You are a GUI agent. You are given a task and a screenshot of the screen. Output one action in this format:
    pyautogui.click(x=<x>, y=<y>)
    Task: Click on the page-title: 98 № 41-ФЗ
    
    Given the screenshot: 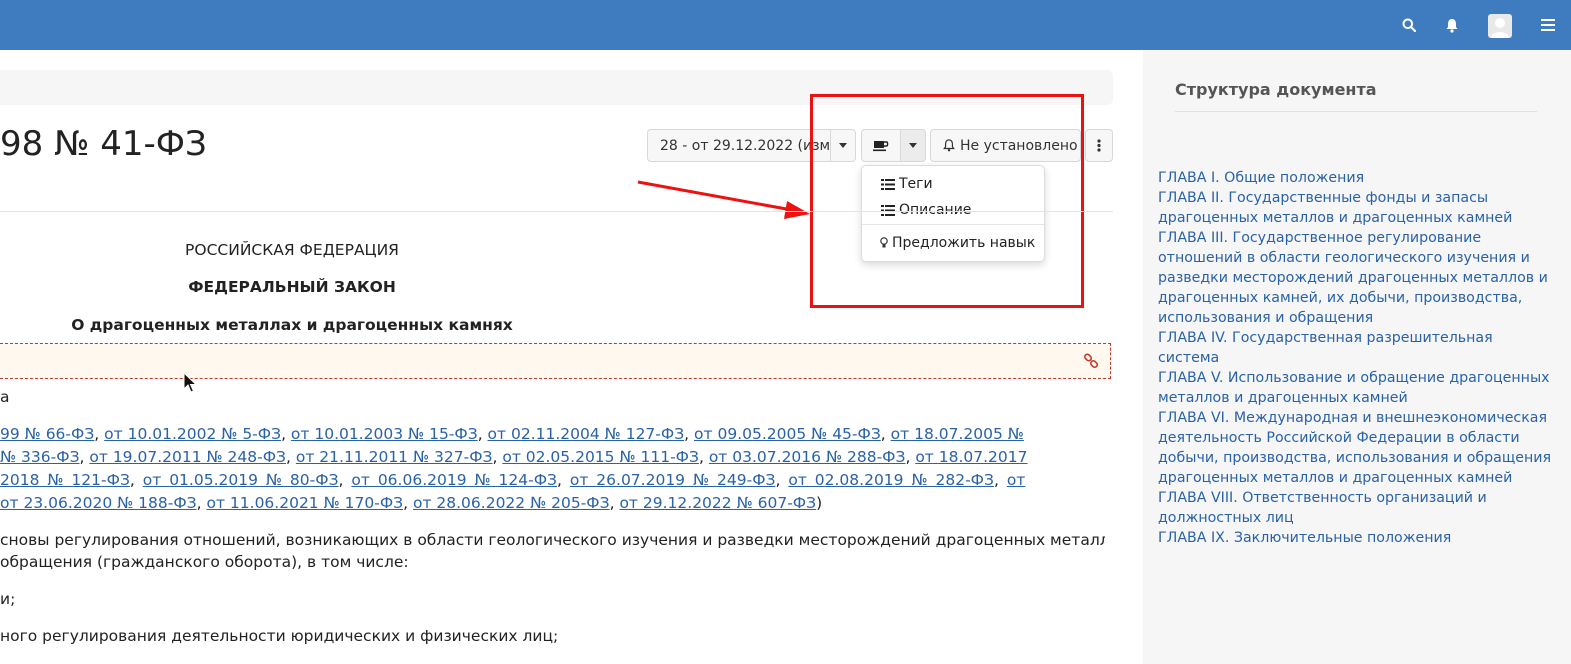 What is the action you would take?
    pyautogui.click(x=103, y=144)
    